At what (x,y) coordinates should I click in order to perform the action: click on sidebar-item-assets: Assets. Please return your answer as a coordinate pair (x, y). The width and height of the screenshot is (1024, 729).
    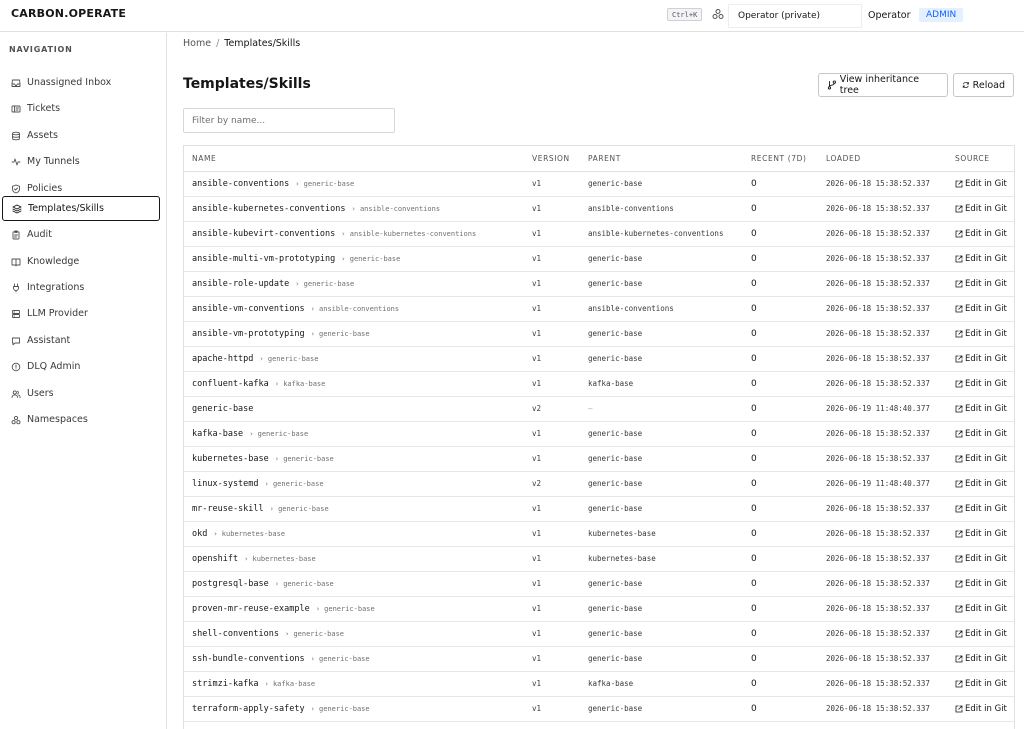
    Looking at the image, I should click on (81, 135).